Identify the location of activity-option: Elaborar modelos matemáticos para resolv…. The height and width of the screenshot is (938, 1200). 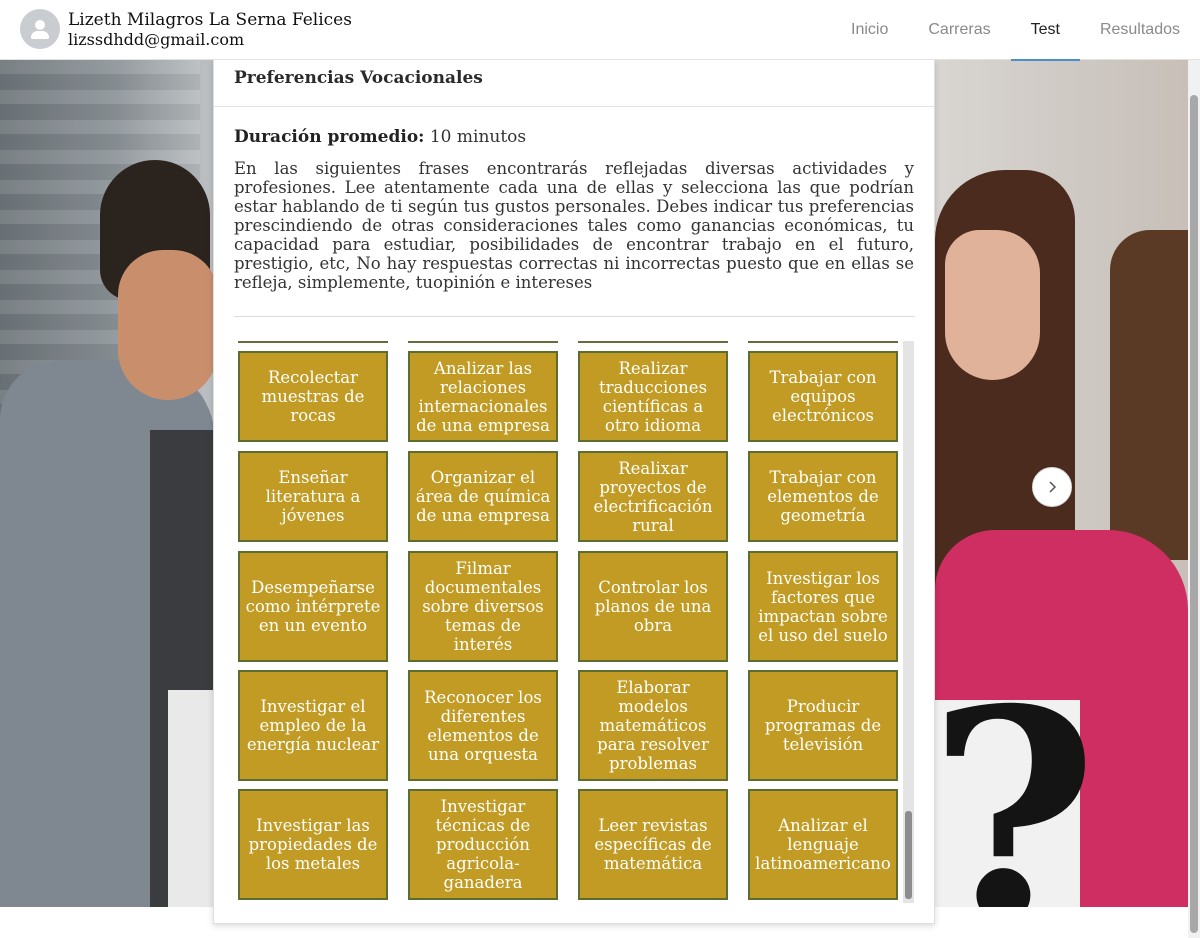
(653, 725).